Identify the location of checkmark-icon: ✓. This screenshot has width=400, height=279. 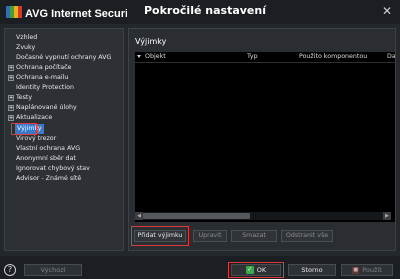
(249, 270).